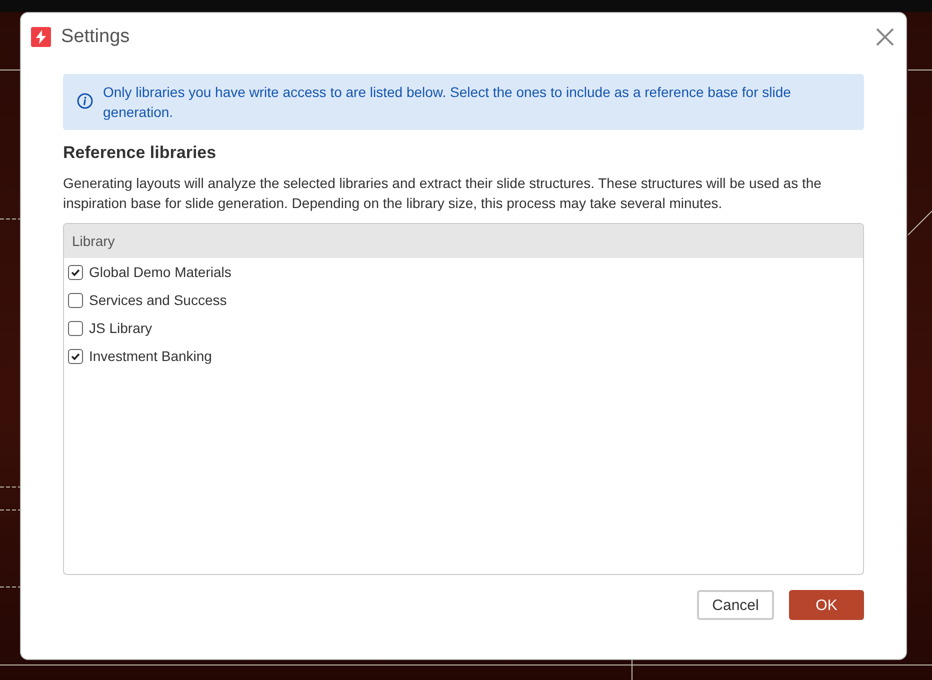 The width and height of the screenshot is (932, 680). What do you see at coordinates (826, 605) in the screenshot?
I see `ok-button: OK` at bounding box center [826, 605].